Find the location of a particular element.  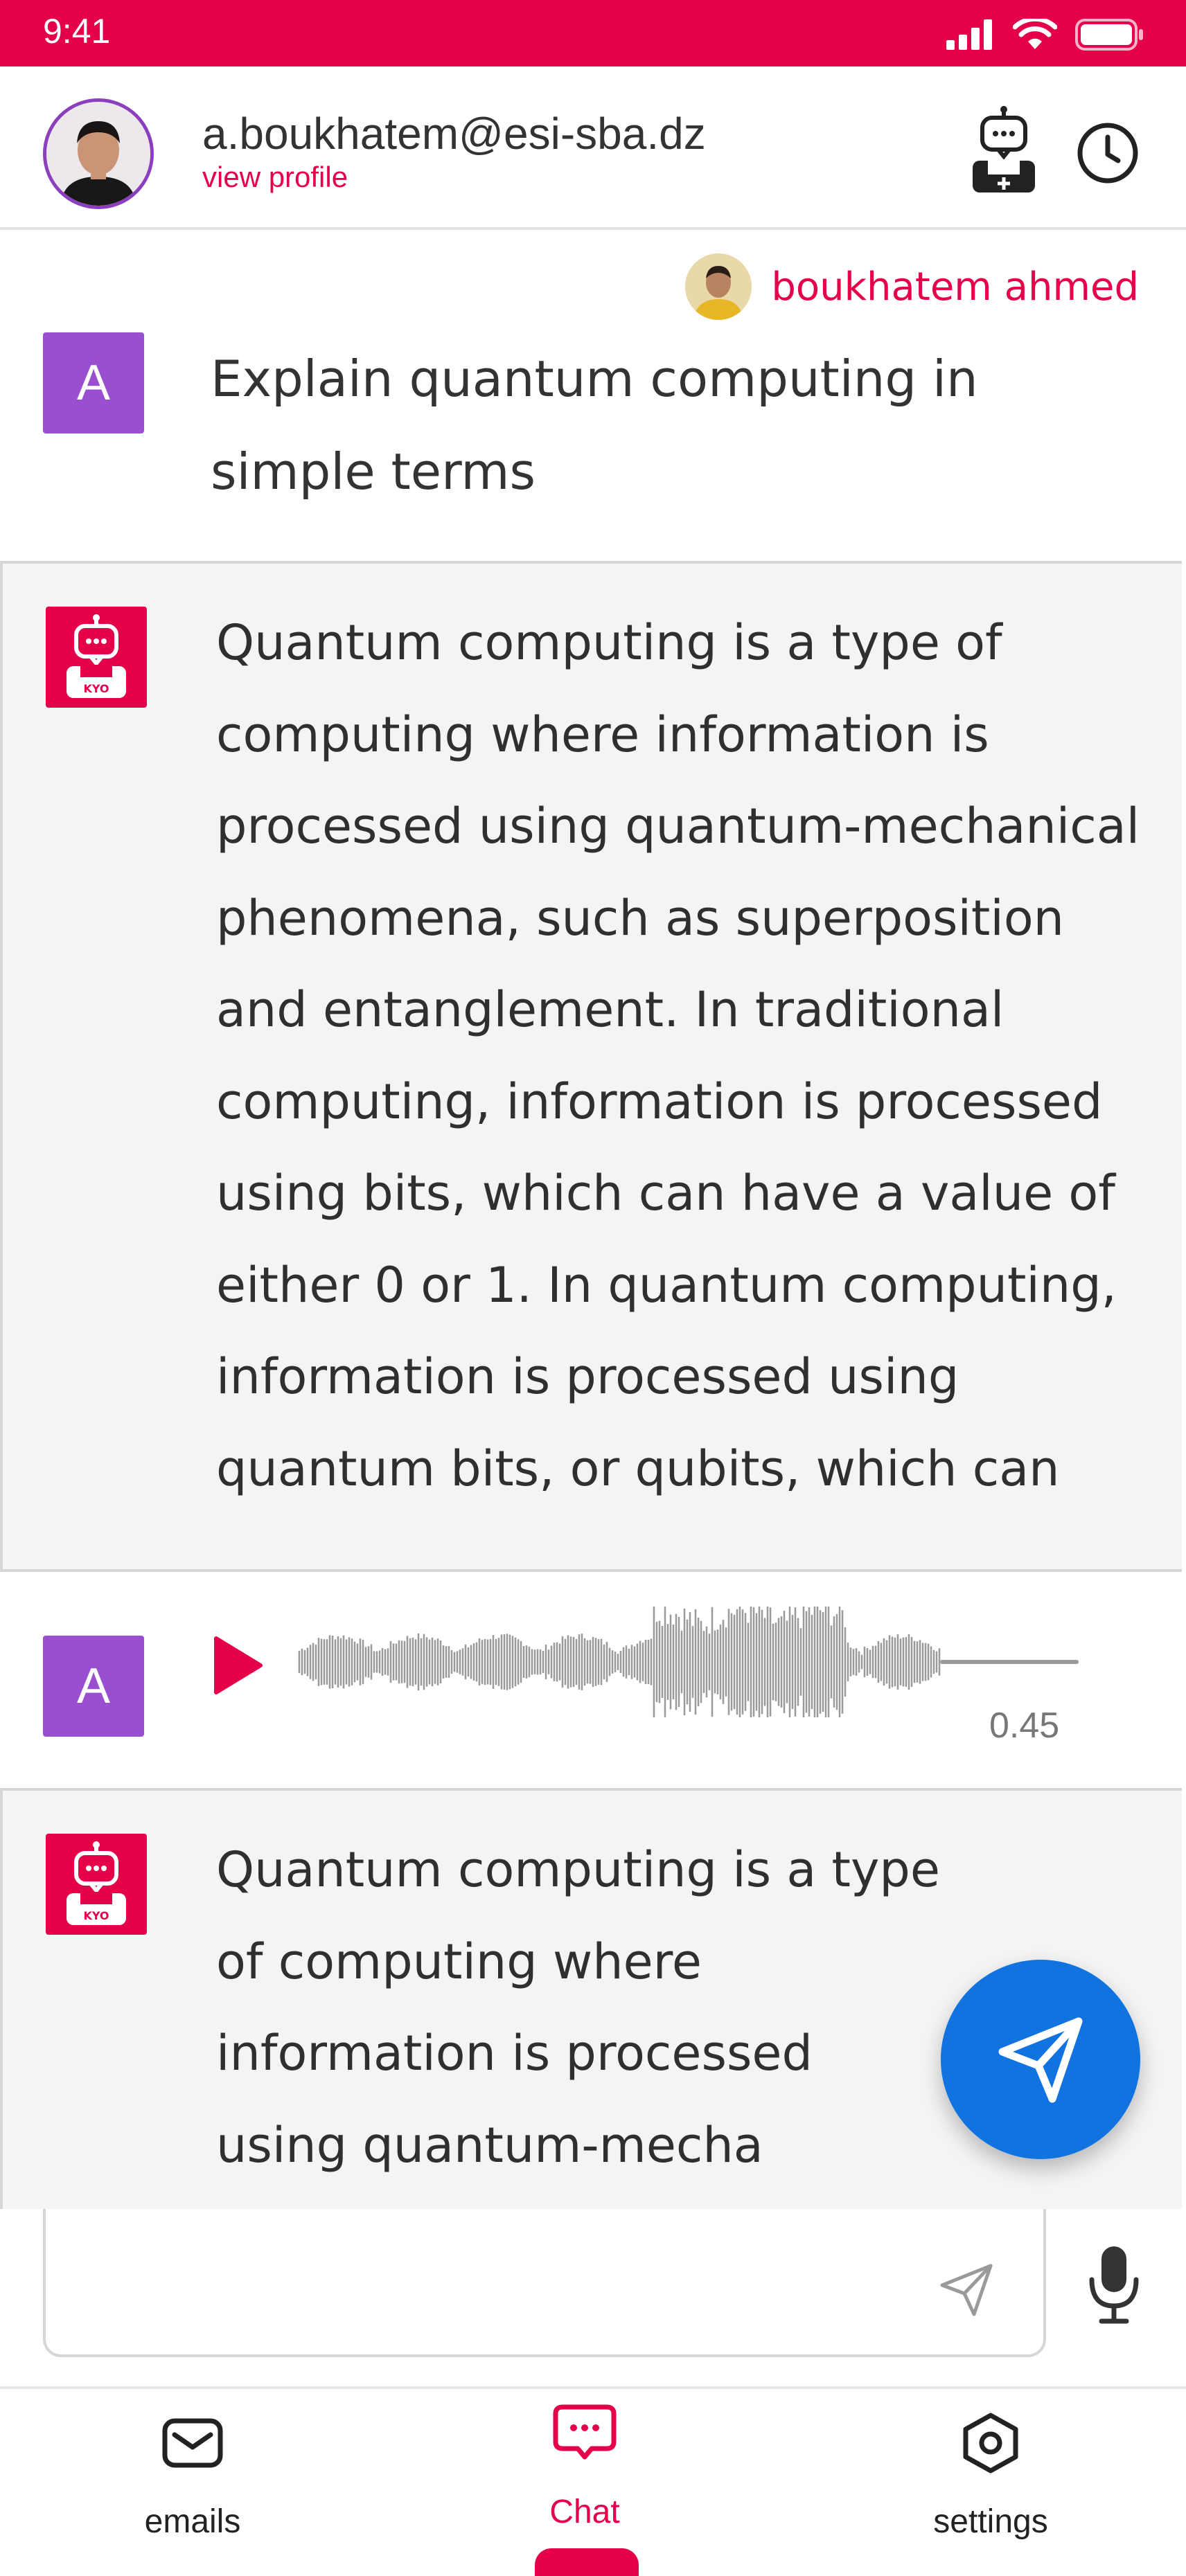

play-button is located at coordinates (238, 1666).